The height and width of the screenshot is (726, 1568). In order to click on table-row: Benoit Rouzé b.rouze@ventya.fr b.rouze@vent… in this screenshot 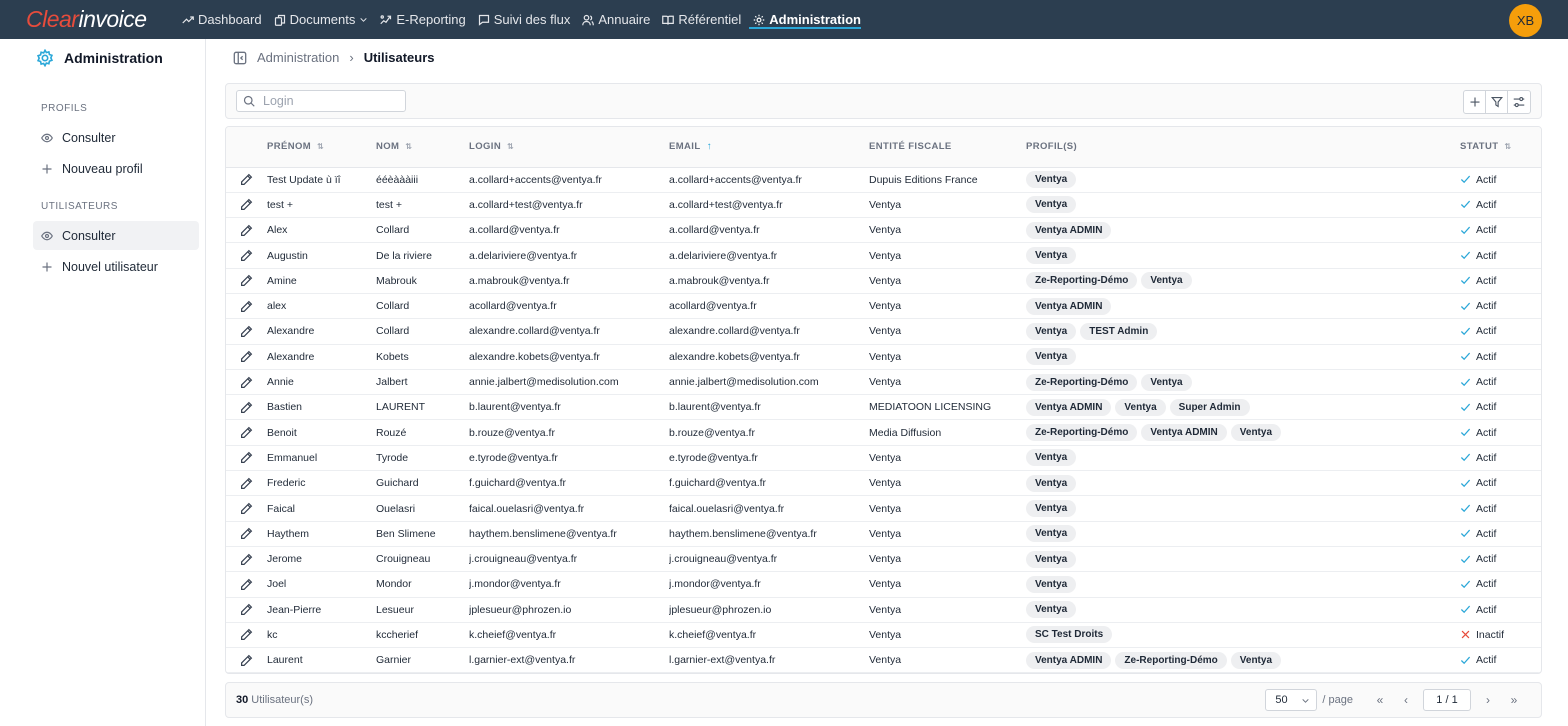, I will do `click(883, 433)`.